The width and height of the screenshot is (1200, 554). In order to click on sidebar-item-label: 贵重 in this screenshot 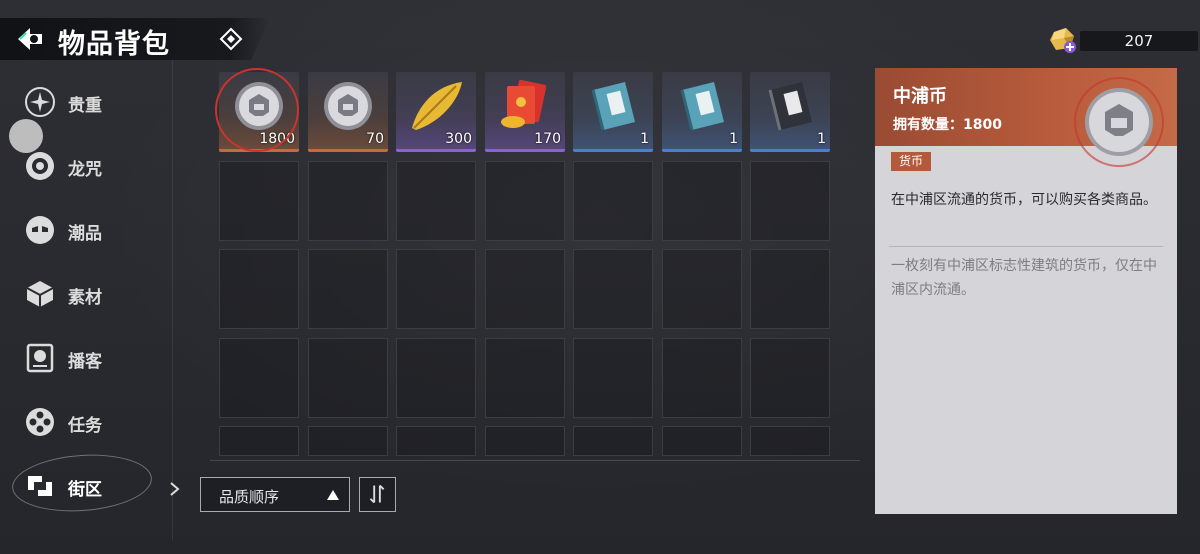, I will do `click(85, 106)`.